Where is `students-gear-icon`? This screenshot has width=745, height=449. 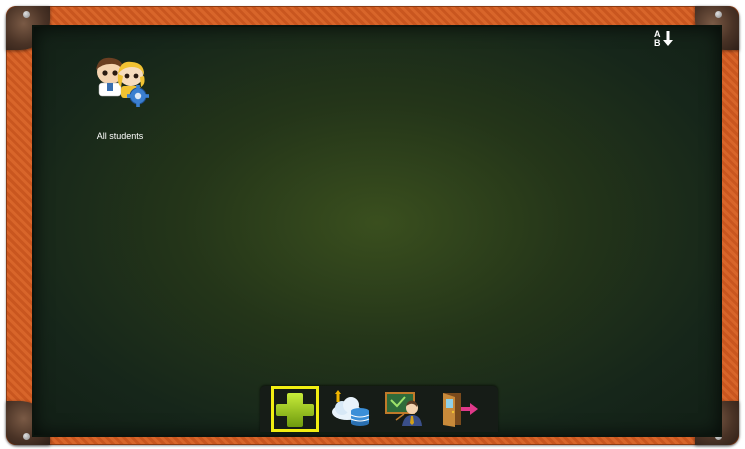 students-gear-icon is located at coordinates (122, 82).